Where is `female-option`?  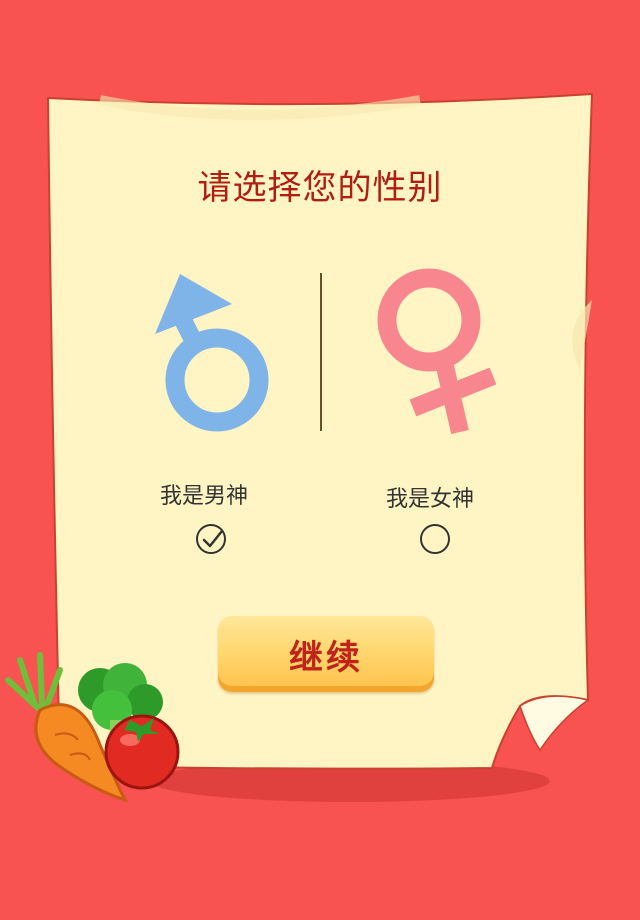 female-option is located at coordinates (437, 357).